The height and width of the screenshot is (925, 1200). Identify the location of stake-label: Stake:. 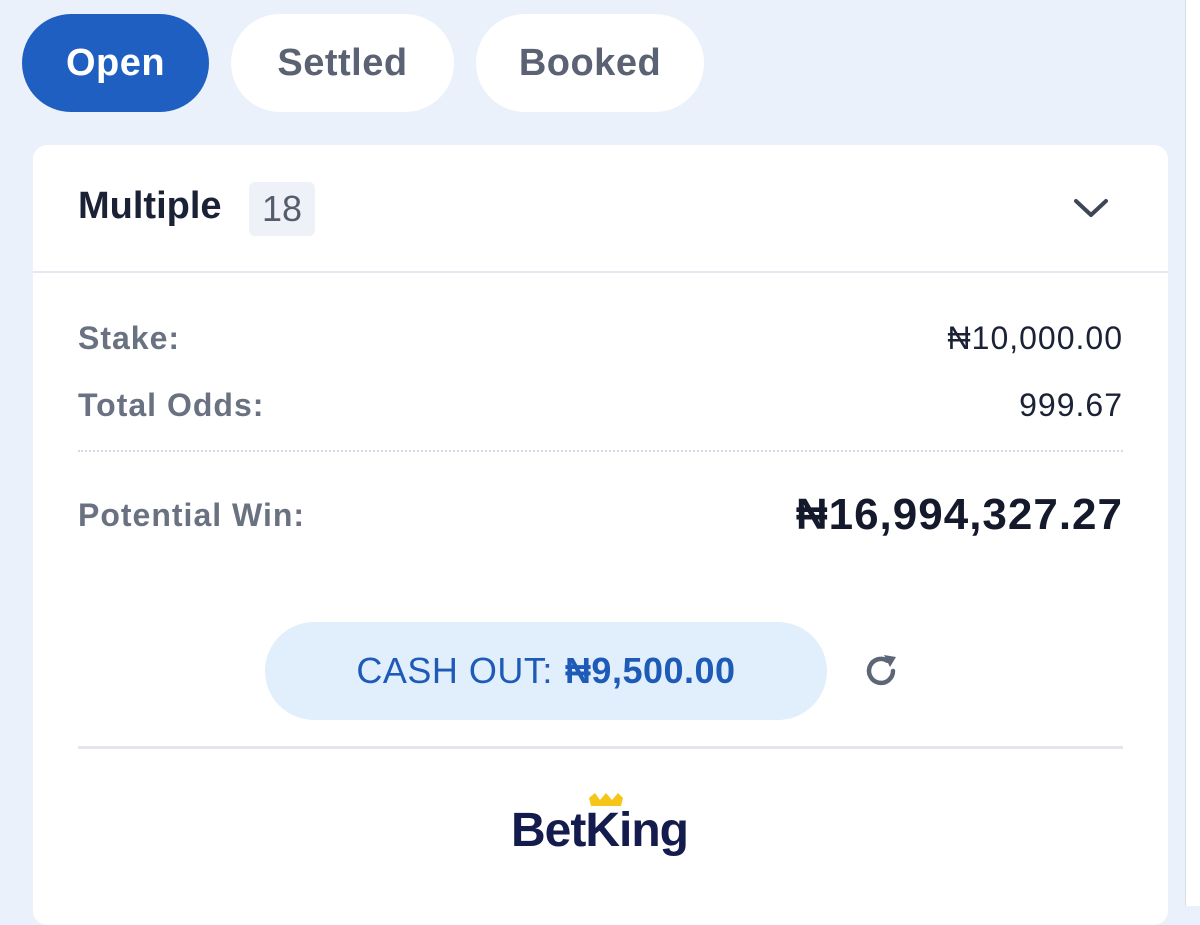
(129, 338).